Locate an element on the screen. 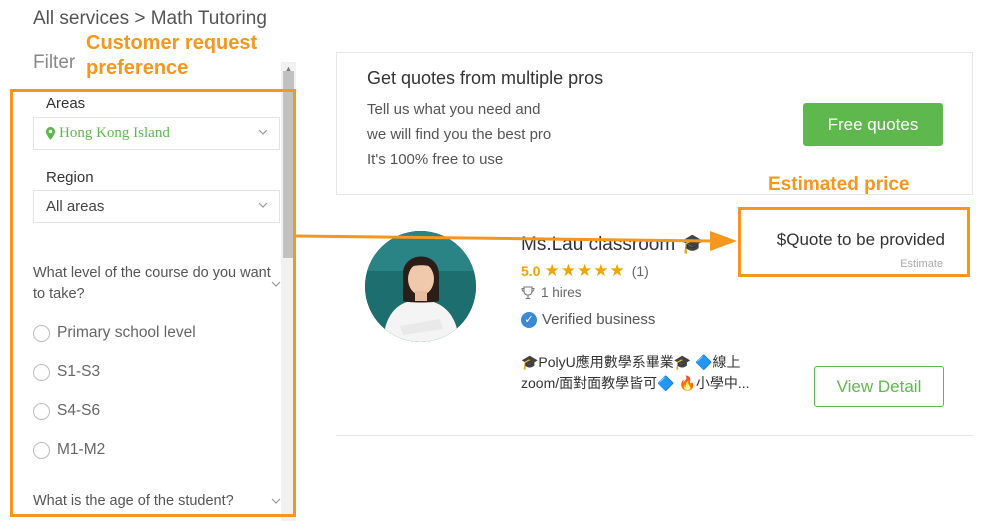 This screenshot has height=521, width=1006. option-s4-s6: S4-S6 is located at coordinates (66, 411).